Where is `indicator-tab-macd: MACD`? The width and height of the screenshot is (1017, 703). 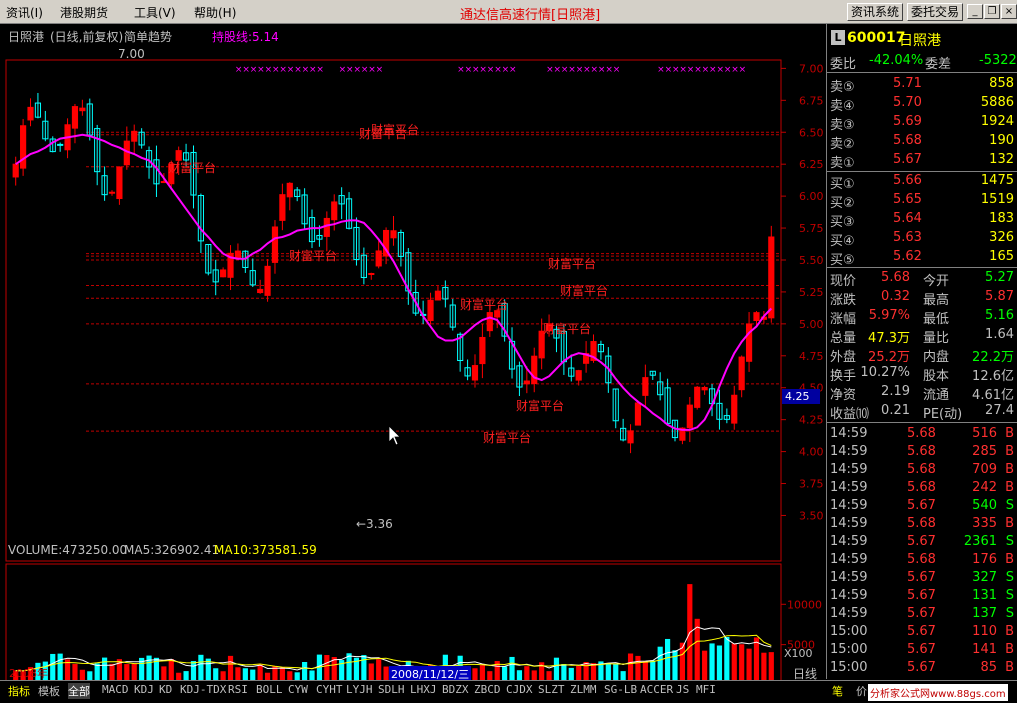
indicator-tab-macd: MACD is located at coordinates (115, 689).